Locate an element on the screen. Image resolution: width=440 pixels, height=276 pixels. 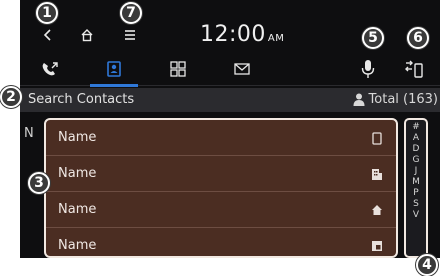
tab-contacts is located at coordinates (114, 69).